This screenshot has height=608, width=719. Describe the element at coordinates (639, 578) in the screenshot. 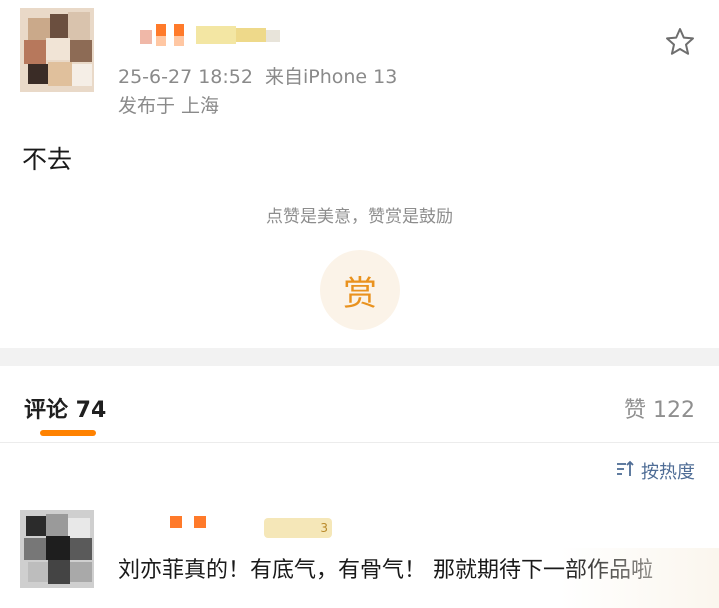

I see `comment-fade-overlay` at that location.